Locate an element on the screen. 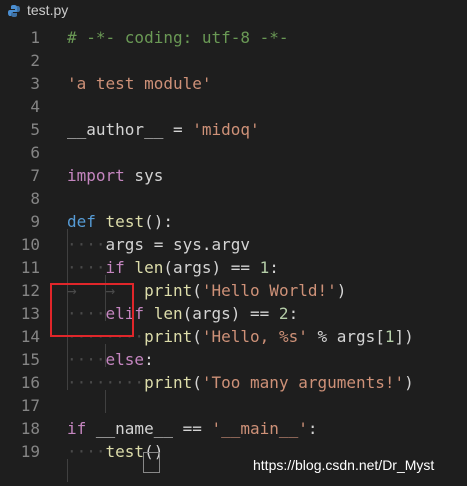 Image resolution: width=467 pixels, height=486 pixels. code-line: 1 # -*- coding: utf-8 -*- is located at coordinates (233, 37).